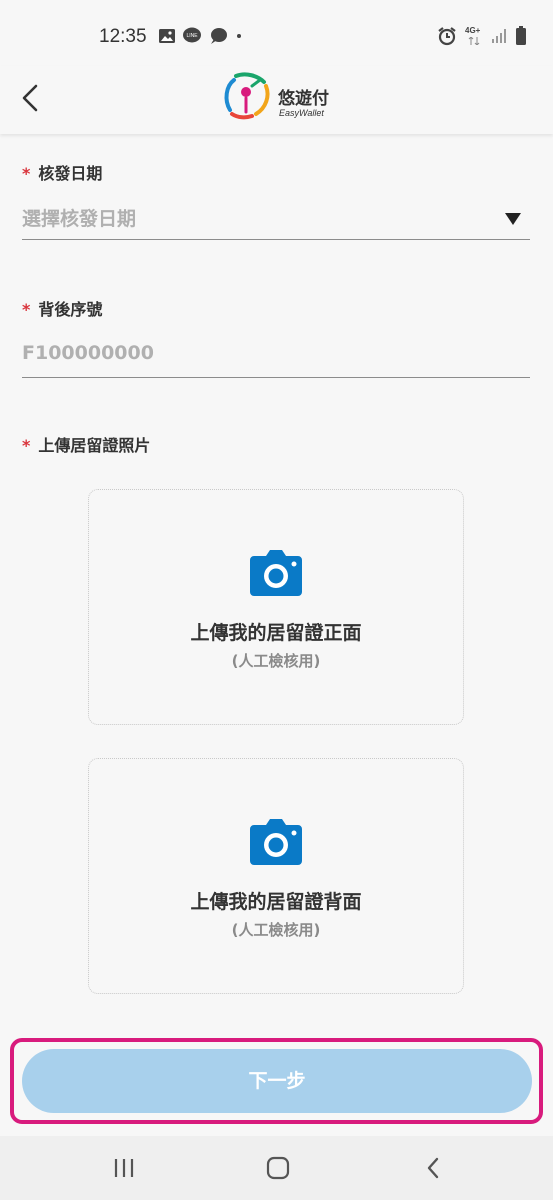 The image size is (553, 1200). I want to click on status-bar: 12:35 LINE 4G+, so click(276, 33).